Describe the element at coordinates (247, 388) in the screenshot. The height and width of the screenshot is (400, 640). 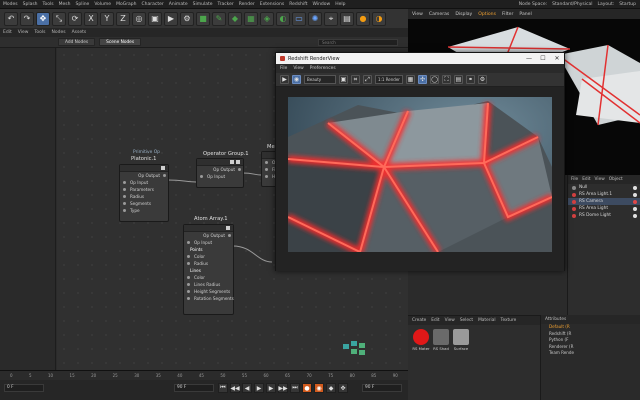
I see `prev-frame-icon: ◀` at that location.